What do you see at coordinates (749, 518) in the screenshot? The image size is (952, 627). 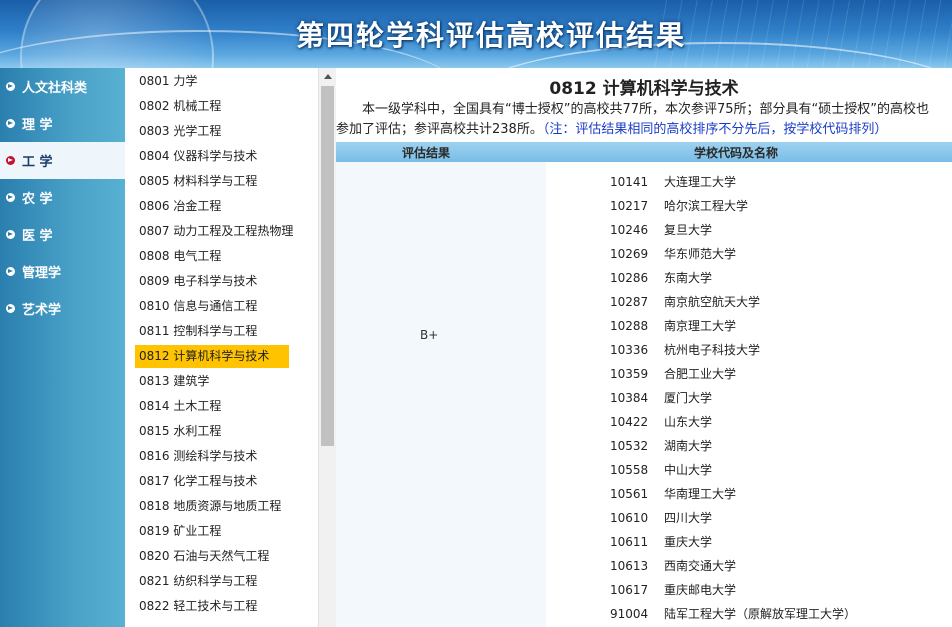 I see `table-row: 10610 四川大学` at bounding box center [749, 518].